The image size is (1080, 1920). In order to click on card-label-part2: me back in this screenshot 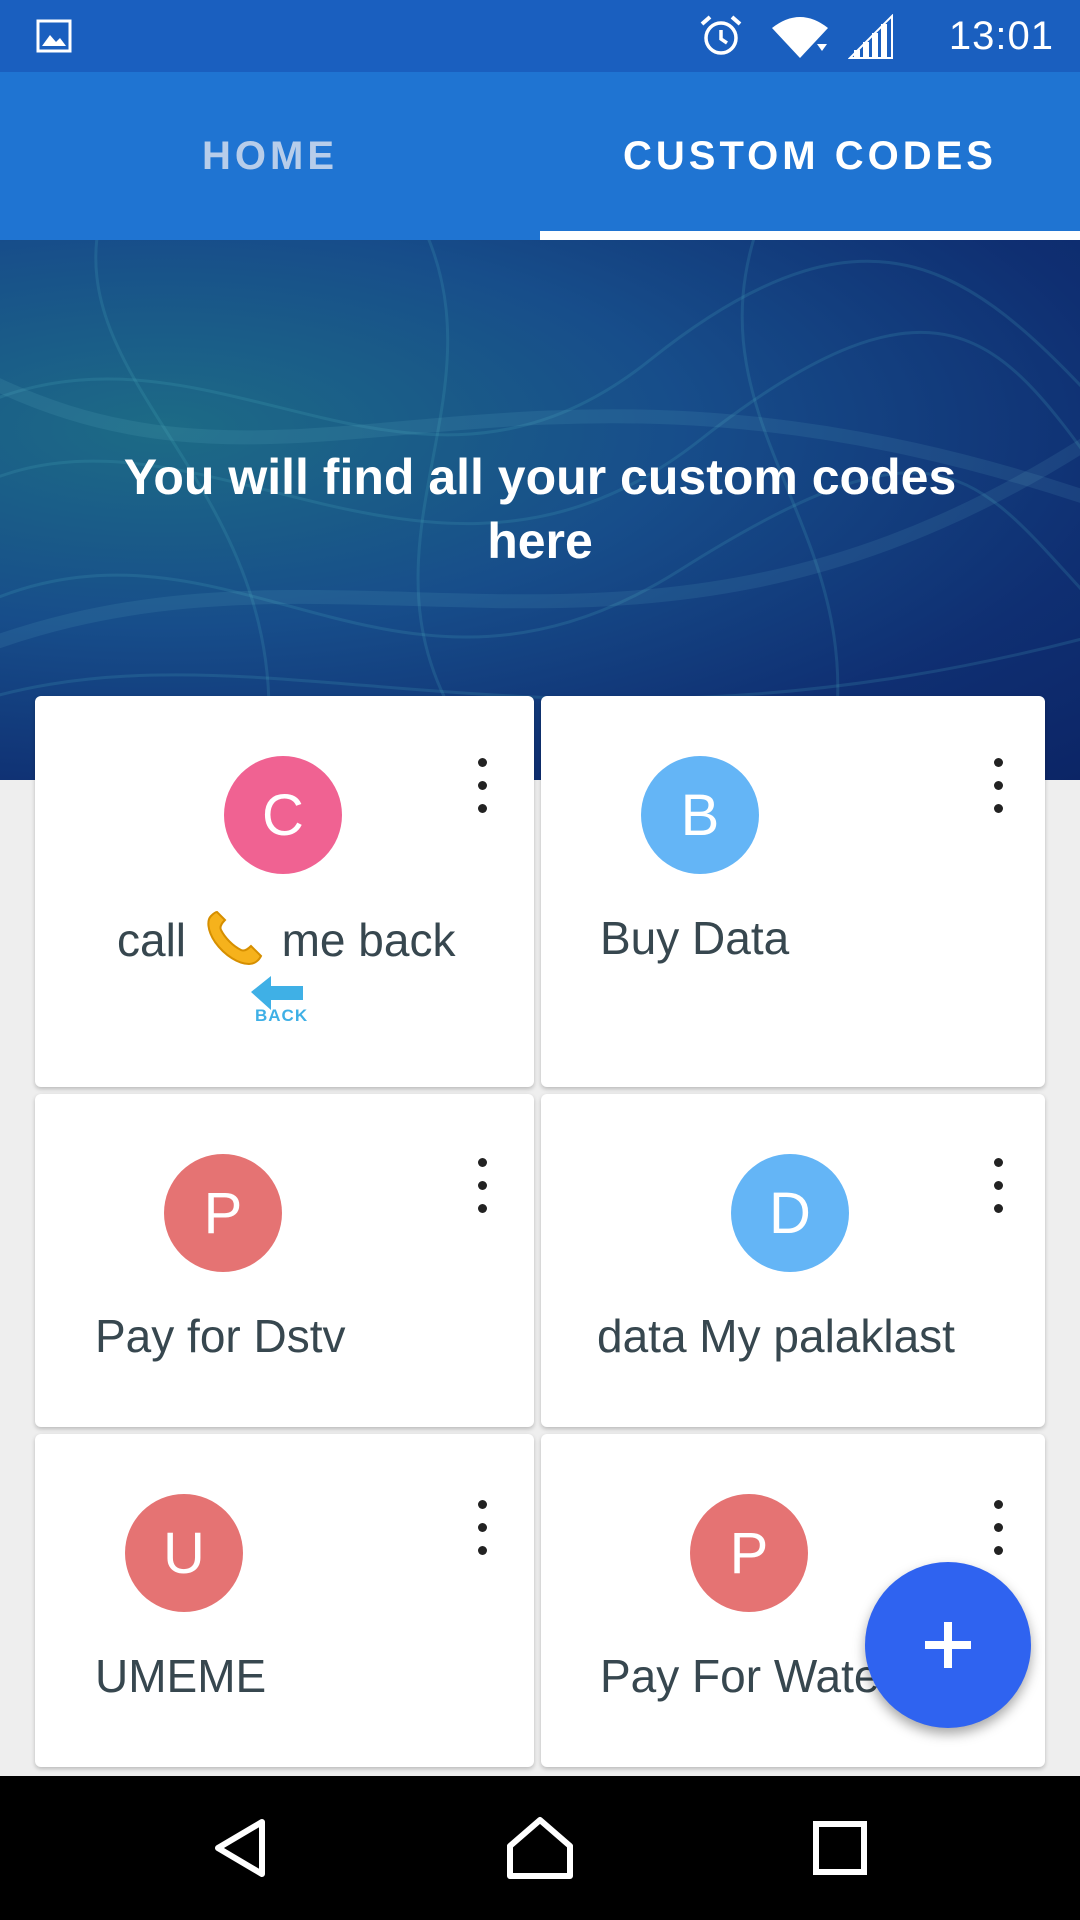, I will do `click(368, 940)`.